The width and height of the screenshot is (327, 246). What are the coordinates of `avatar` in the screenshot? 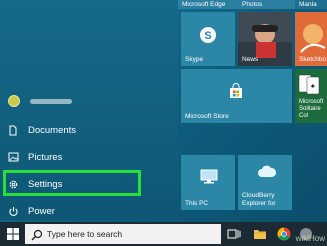 It's located at (14, 101).